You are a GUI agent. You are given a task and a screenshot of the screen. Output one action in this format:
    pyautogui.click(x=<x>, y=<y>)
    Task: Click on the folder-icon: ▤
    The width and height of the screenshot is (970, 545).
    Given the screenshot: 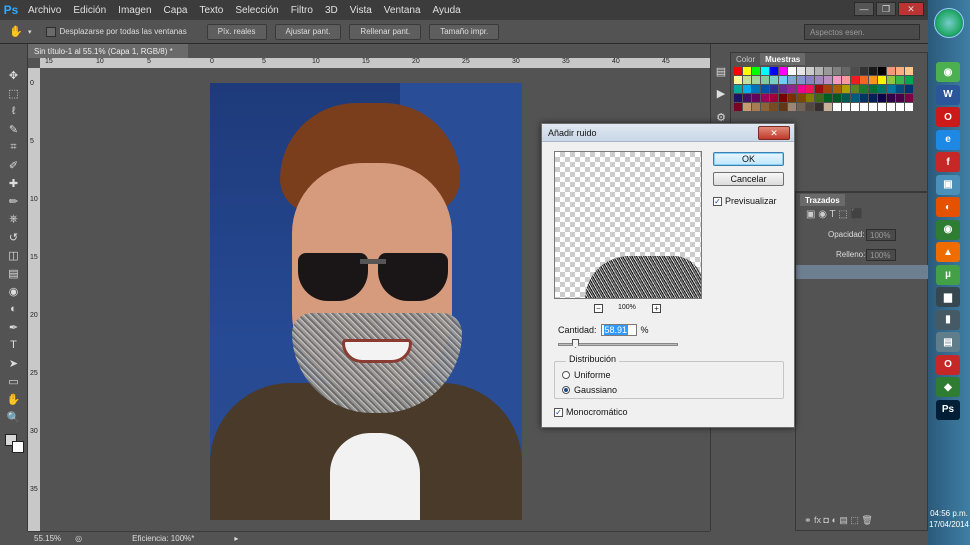 What is the action you would take?
    pyautogui.click(x=948, y=342)
    